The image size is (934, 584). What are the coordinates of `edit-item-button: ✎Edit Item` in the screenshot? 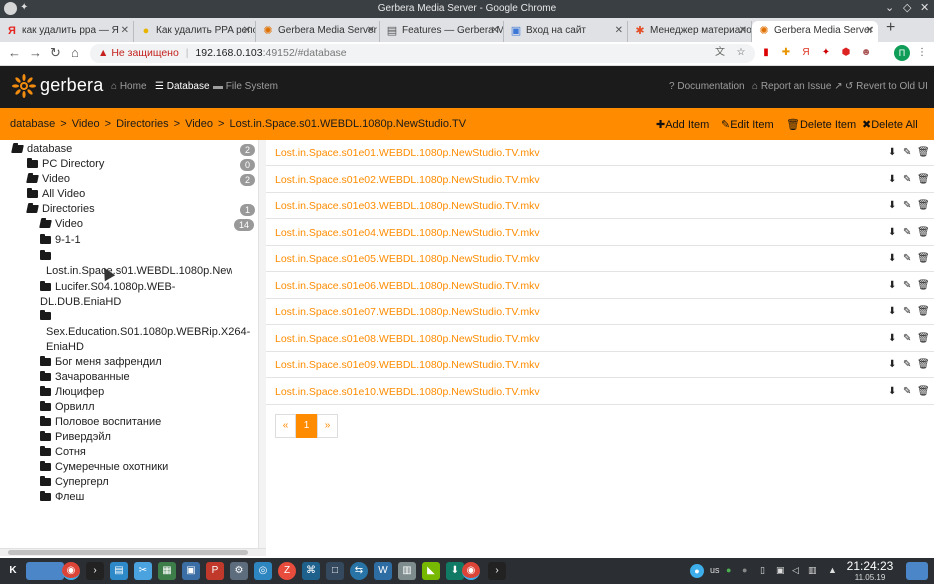 It's located at (747, 124).